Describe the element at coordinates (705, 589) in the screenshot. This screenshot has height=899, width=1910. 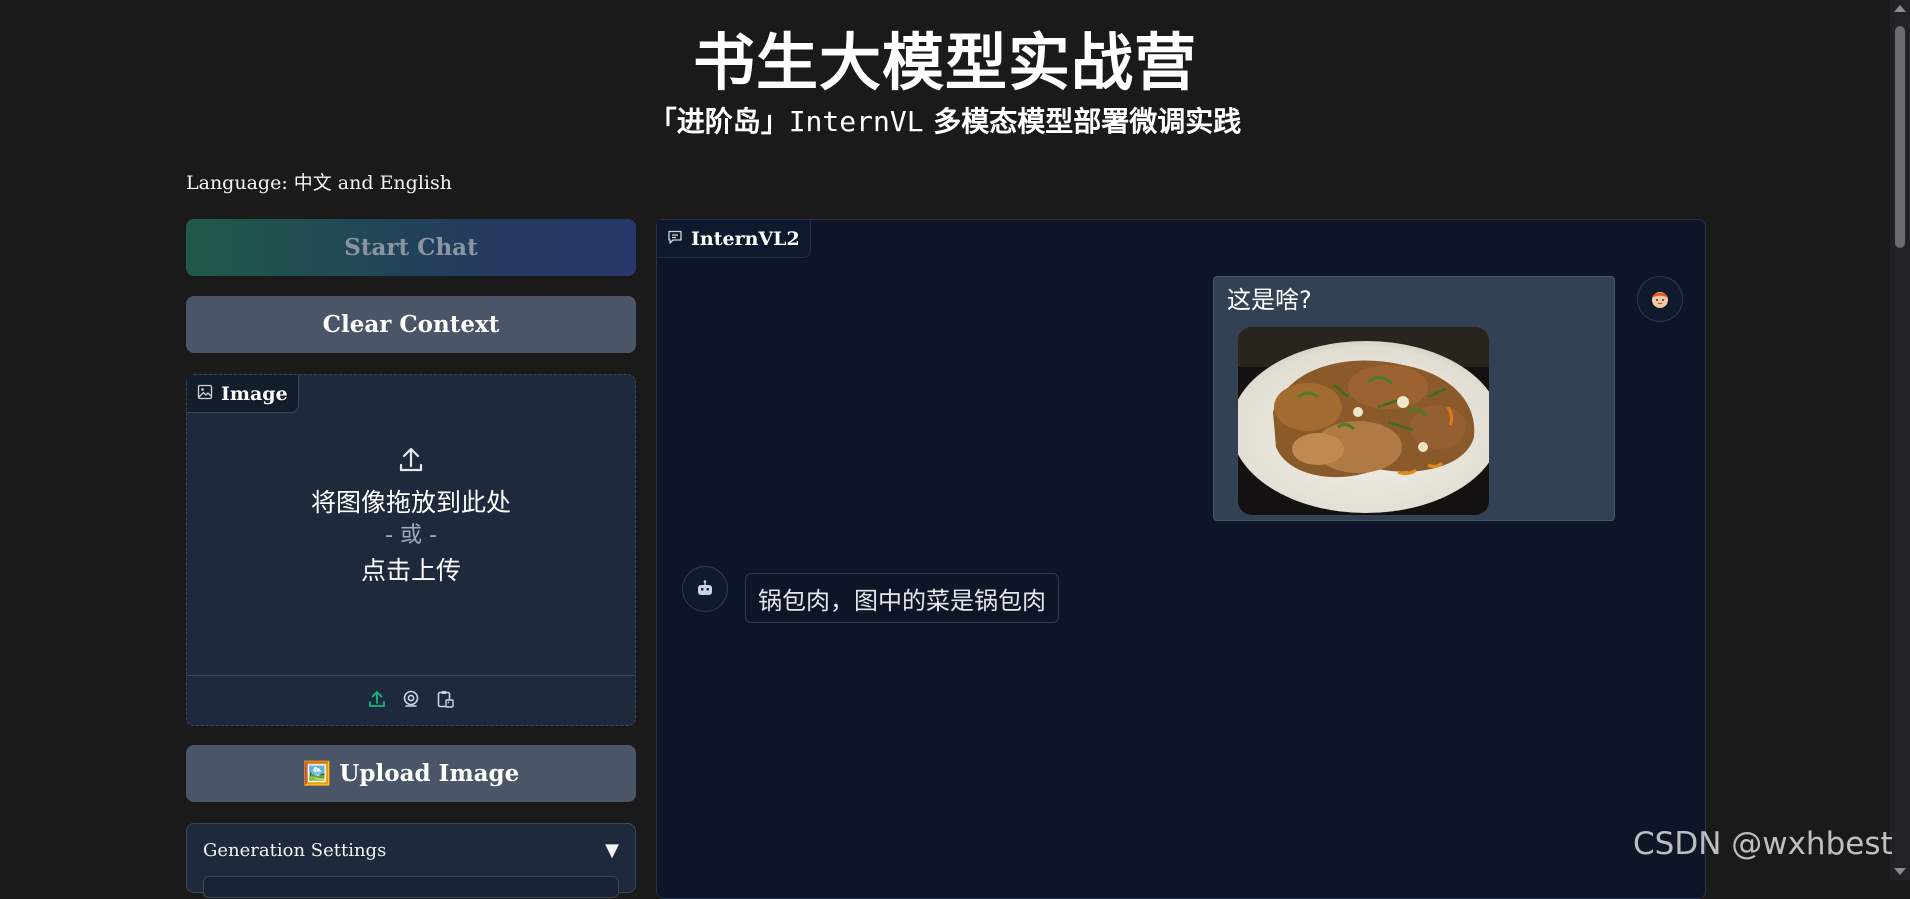
I see `bot-avatar` at that location.